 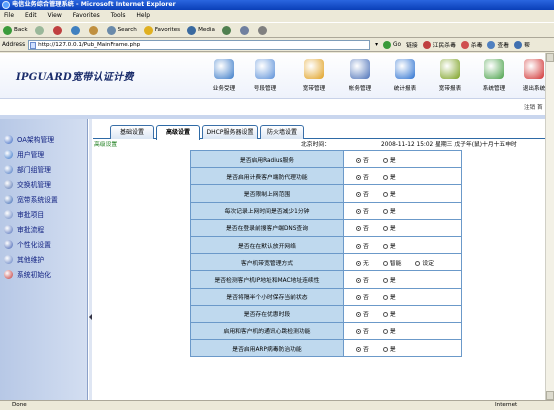 What do you see at coordinates (391, 262) in the screenshot?
I see `radio-option: 智能` at bounding box center [391, 262].